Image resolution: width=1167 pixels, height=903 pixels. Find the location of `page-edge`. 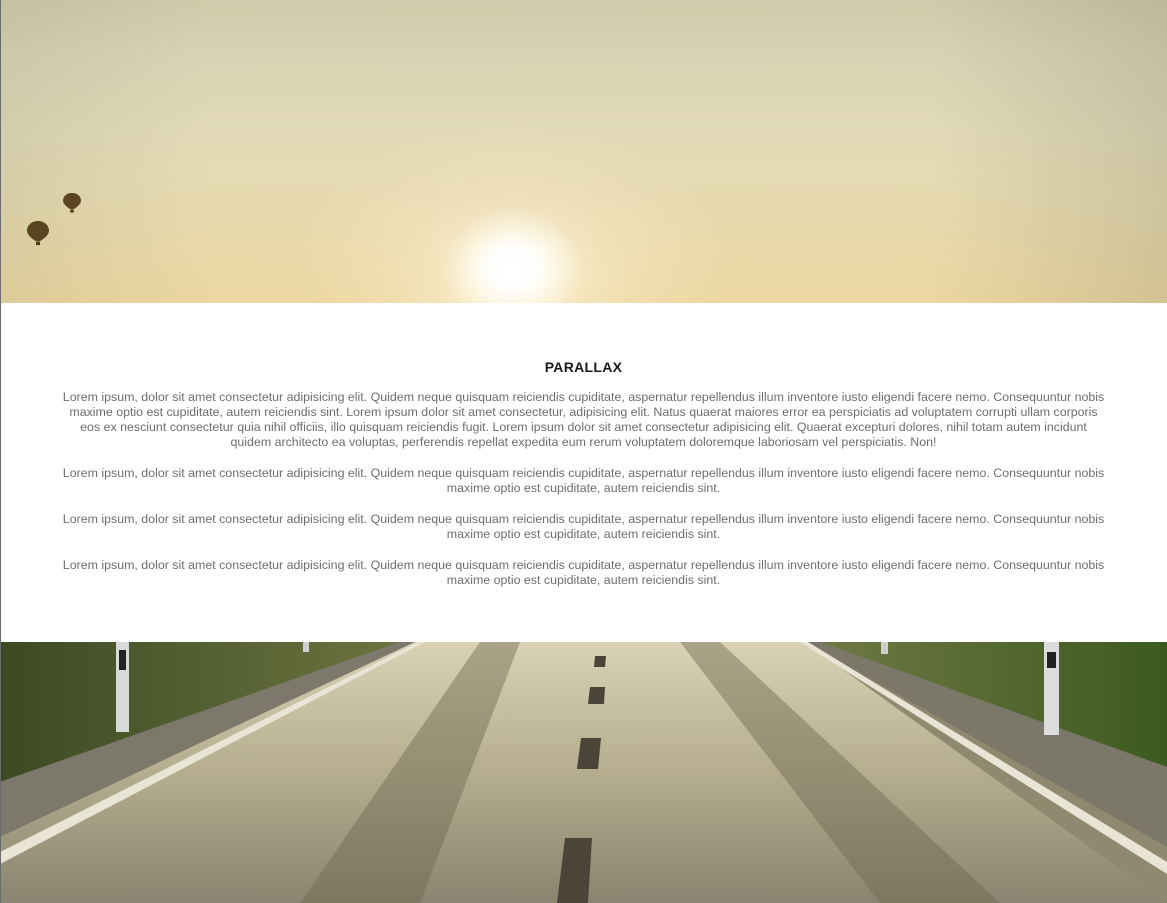

page-edge is located at coordinates (0, 451).